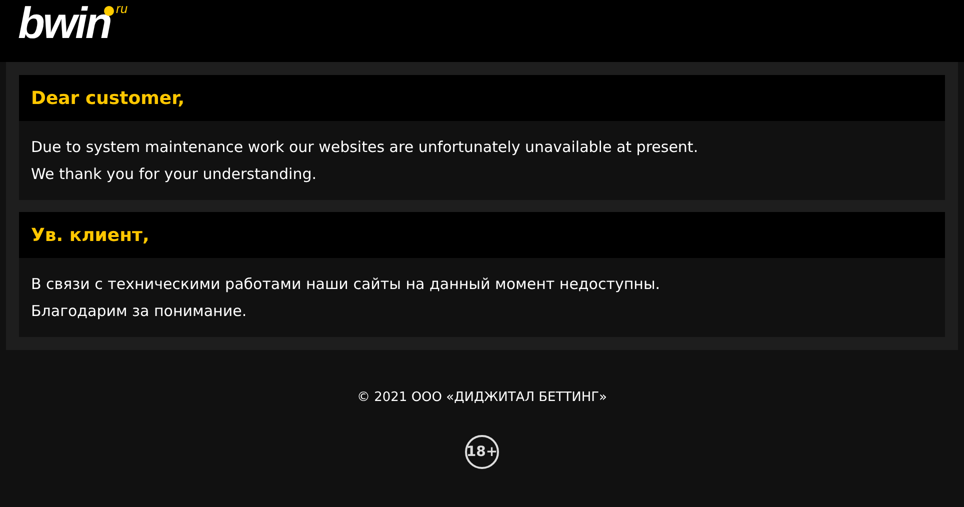  What do you see at coordinates (482, 397) in the screenshot?
I see `copyright-text: © 2021 ООО «ДИДЖИТАЛ БЕТТИНГ»` at bounding box center [482, 397].